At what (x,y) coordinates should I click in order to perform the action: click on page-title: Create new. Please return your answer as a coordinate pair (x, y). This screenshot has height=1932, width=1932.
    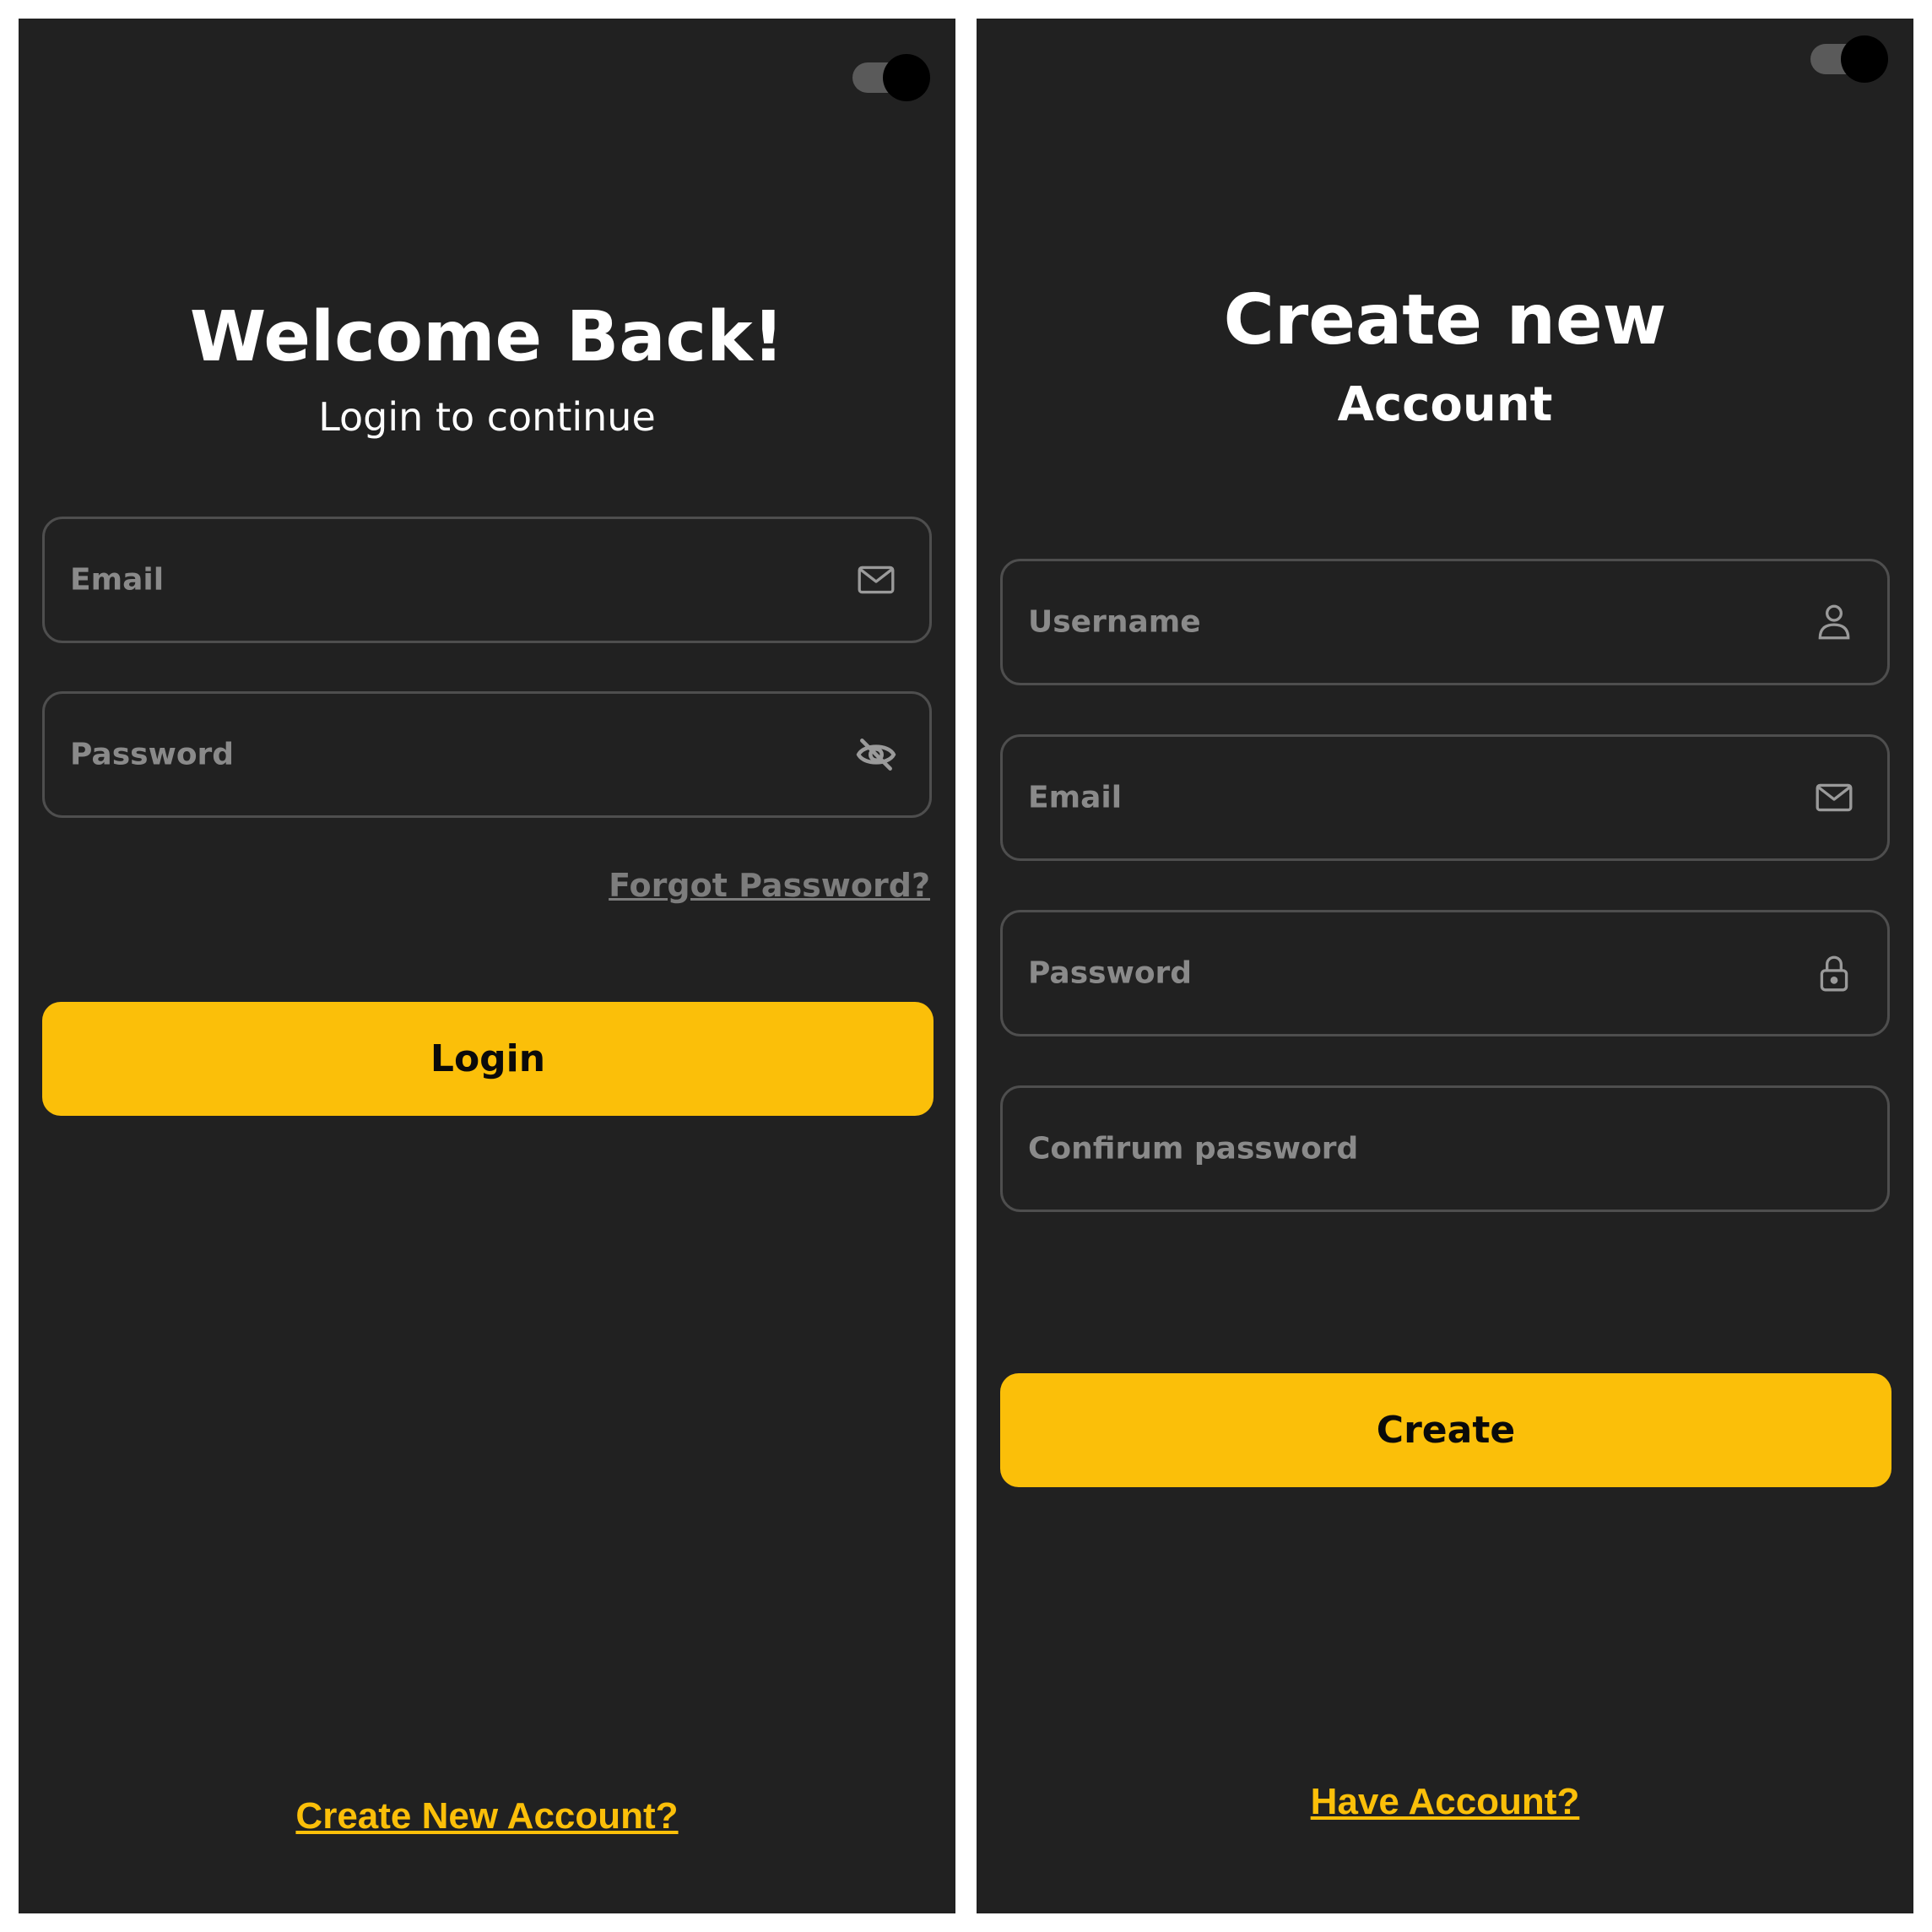
    Looking at the image, I should click on (1445, 320).